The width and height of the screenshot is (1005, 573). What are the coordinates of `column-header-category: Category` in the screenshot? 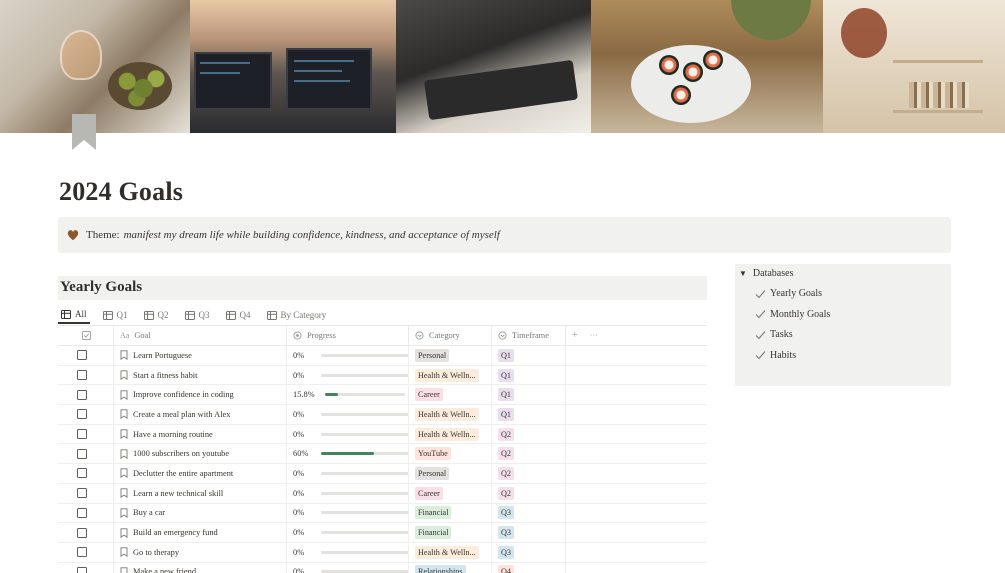 It's located at (450, 335).